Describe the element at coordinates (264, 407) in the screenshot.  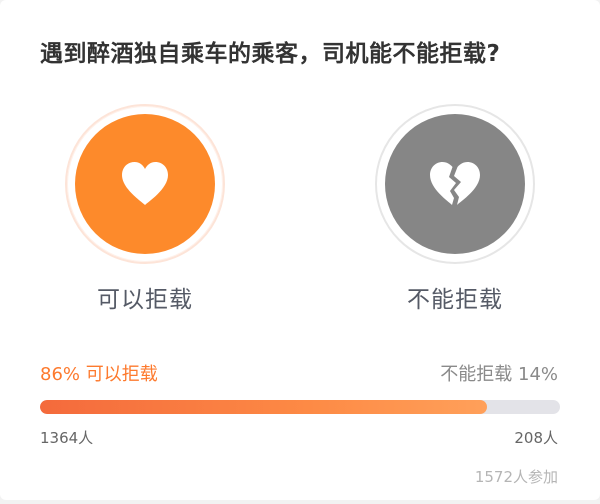
I see `result-progress-fill` at that location.